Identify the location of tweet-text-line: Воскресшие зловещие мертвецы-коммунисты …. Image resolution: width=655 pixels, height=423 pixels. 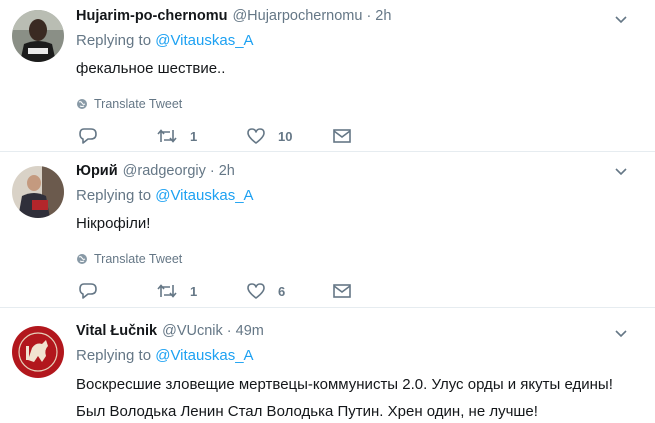
(344, 384).